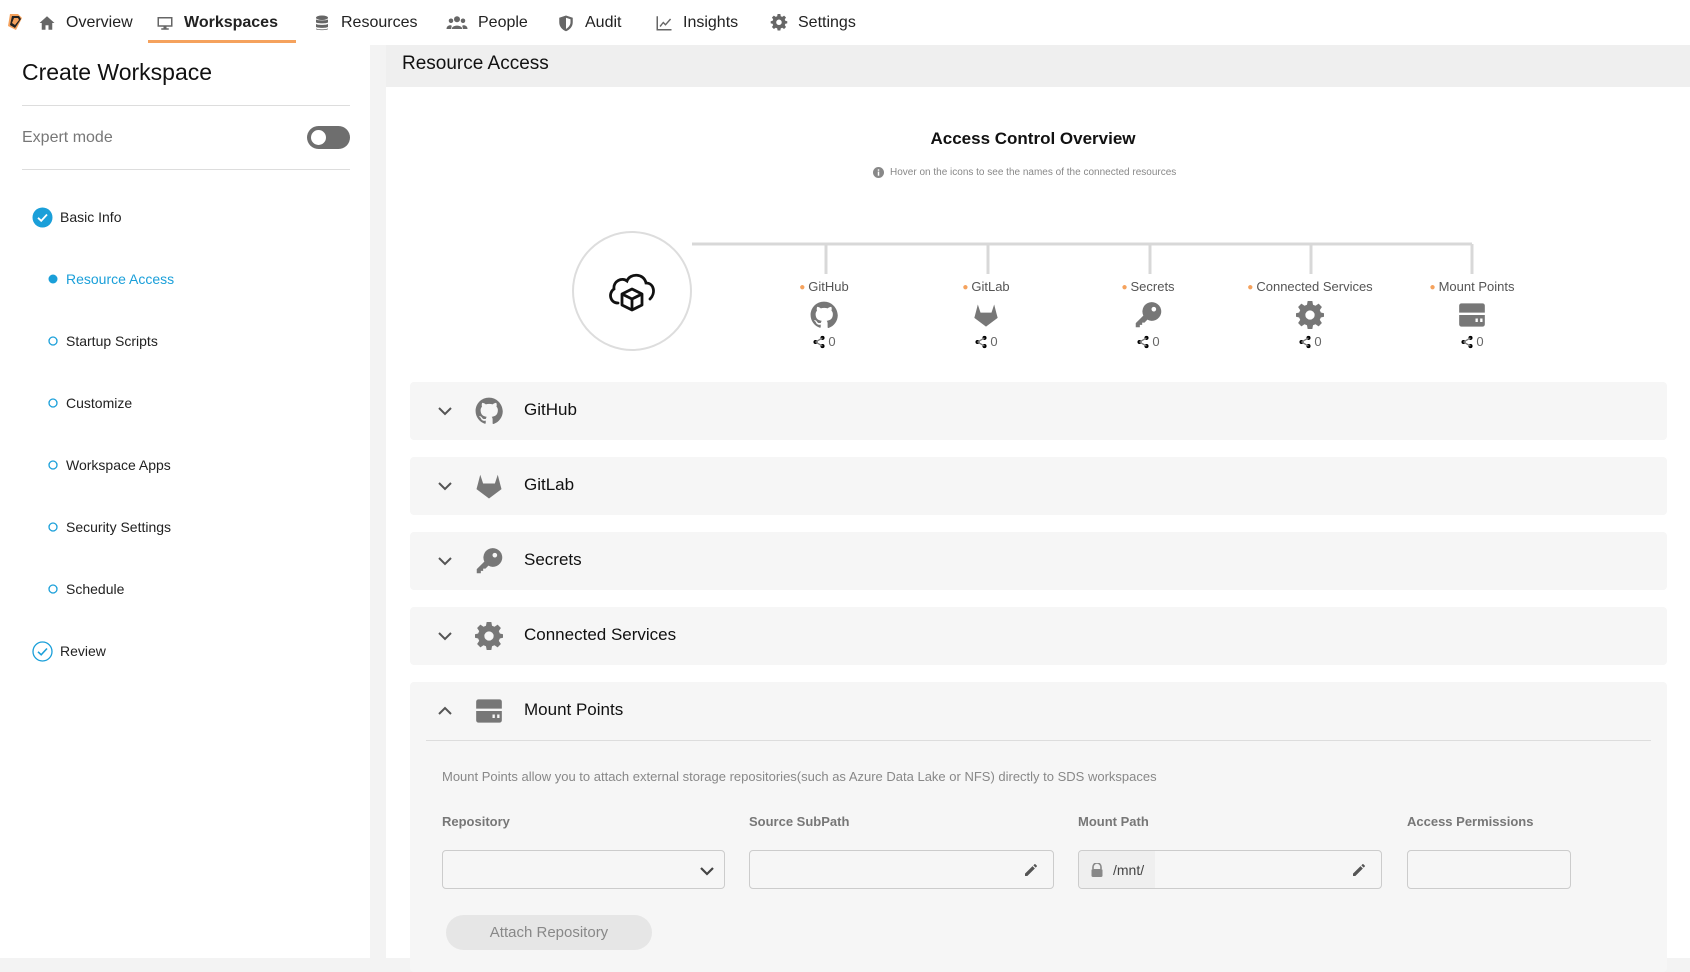 The width and height of the screenshot is (1690, 972). Describe the element at coordinates (182, 279) in the screenshot. I see `step-resource-access: Resource Access` at that location.